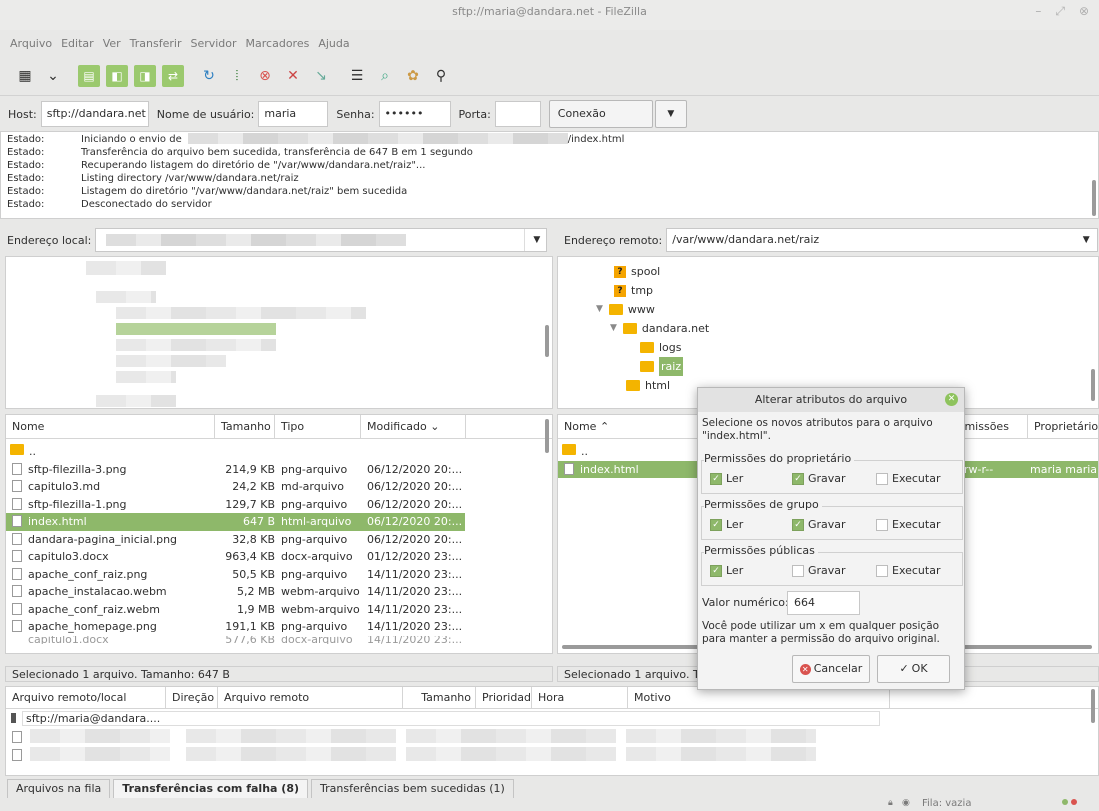 This screenshot has height=811, width=1099. What do you see at coordinates (1093, 385) in the screenshot?
I see `remote-tree-scrollbar` at bounding box center [1093, 385].